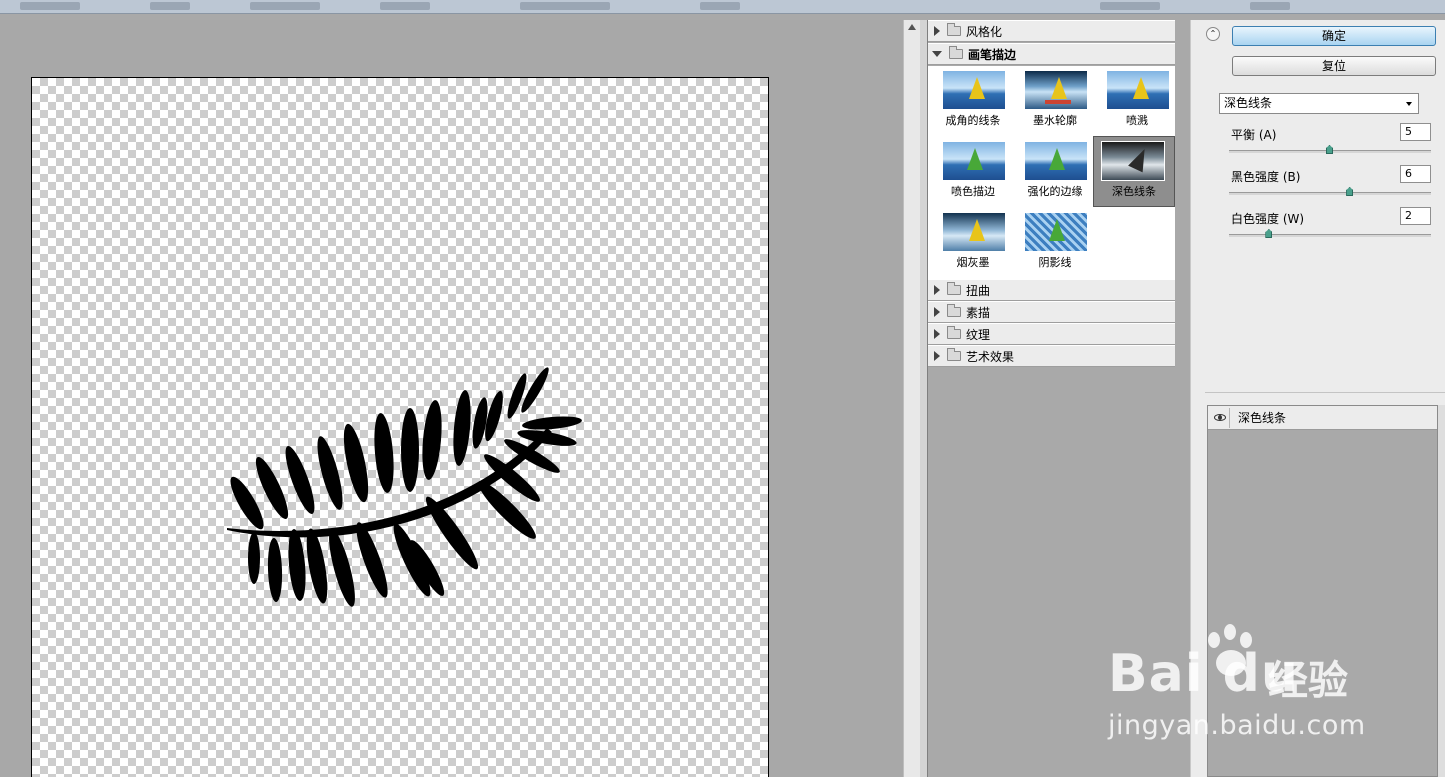  Describe the element at coordinates (992, 54) in the screenshot. I see `category-label: 画笔描边` at that location.